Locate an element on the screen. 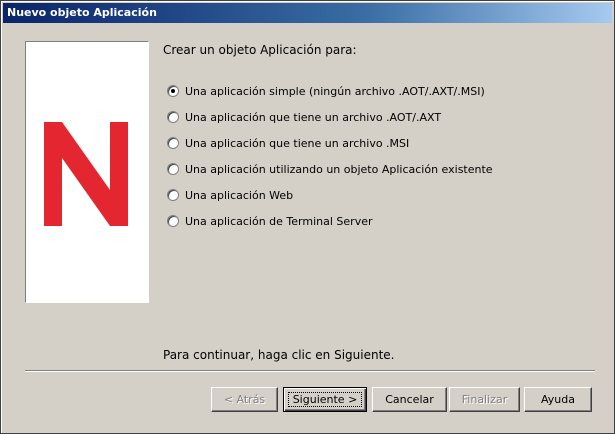 The height and width of the screenshot is (434, 615). novell-n-logo-icon is located at coordinates (86, 174).